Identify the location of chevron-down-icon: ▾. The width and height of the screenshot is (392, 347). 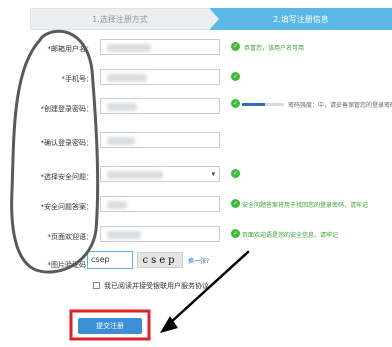
(213, 174).